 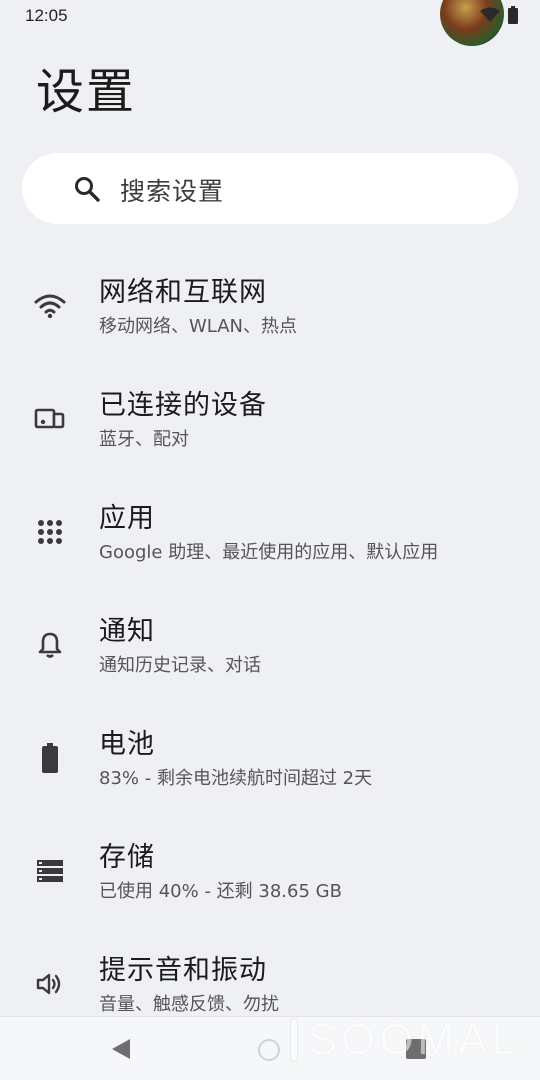 I want to click on setting-subtitle: Google 助理、最近使用的应用、默认应用, so click(x=269, y=552).